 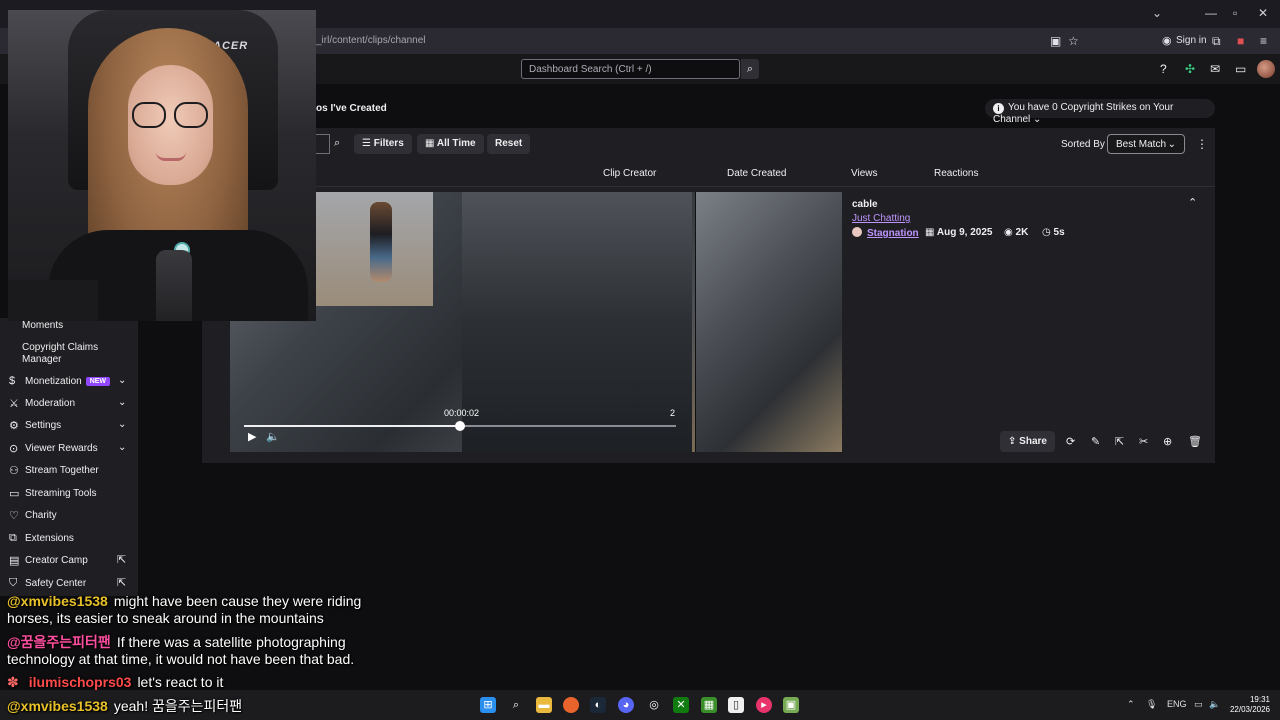 What do you see at coordinates (1163, 69) in the screenshot?
I see `help-icon: ?` at bounding box center [1163, 69].